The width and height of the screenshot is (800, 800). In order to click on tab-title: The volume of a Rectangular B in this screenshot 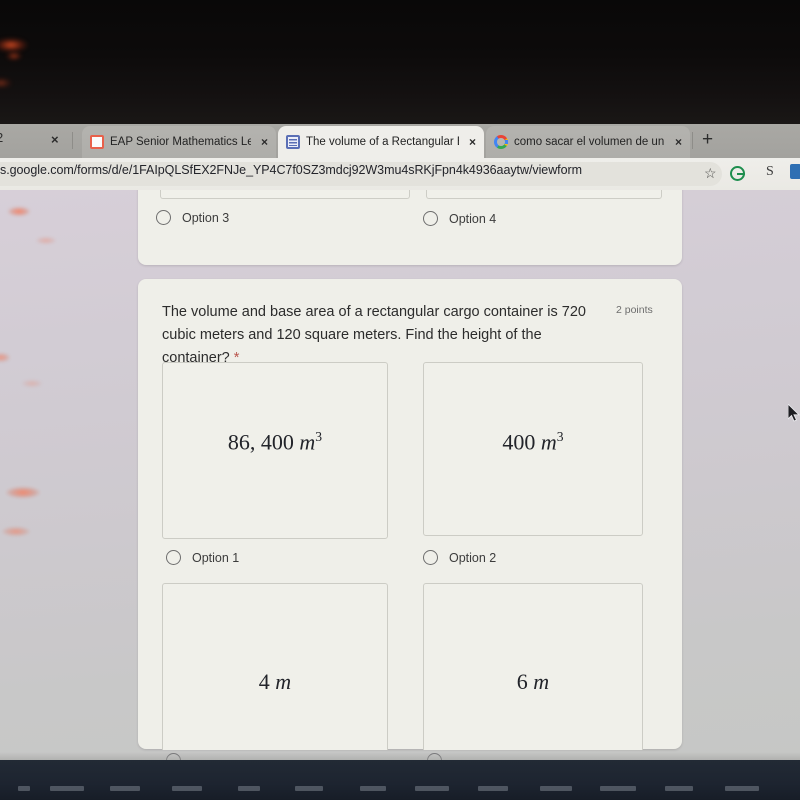, I will do `click(382, 142)`.